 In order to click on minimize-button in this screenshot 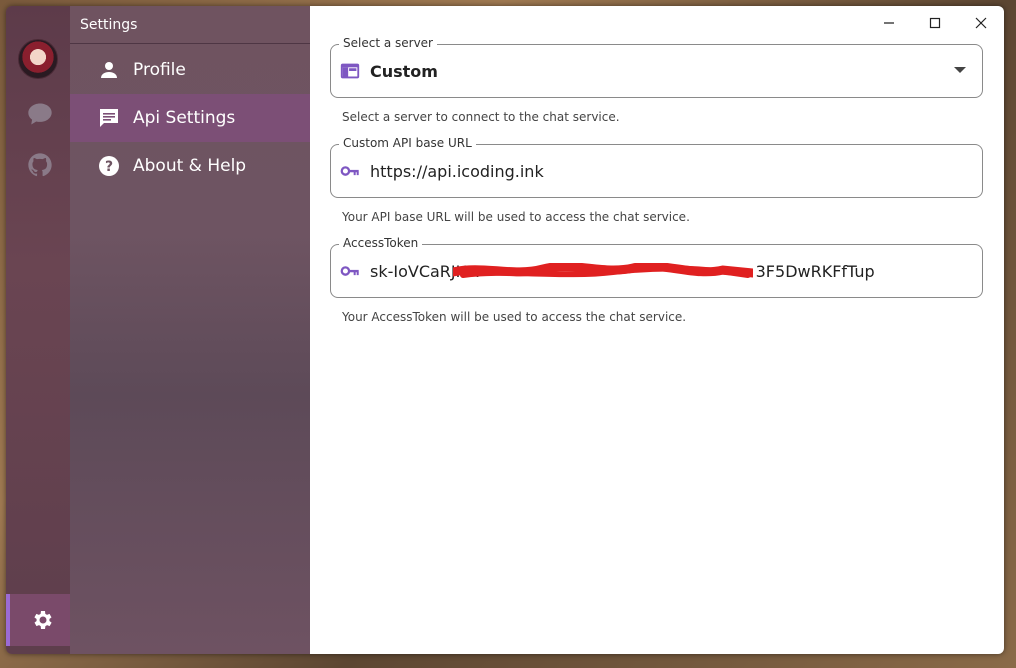, I will do `click(889, 23)`.